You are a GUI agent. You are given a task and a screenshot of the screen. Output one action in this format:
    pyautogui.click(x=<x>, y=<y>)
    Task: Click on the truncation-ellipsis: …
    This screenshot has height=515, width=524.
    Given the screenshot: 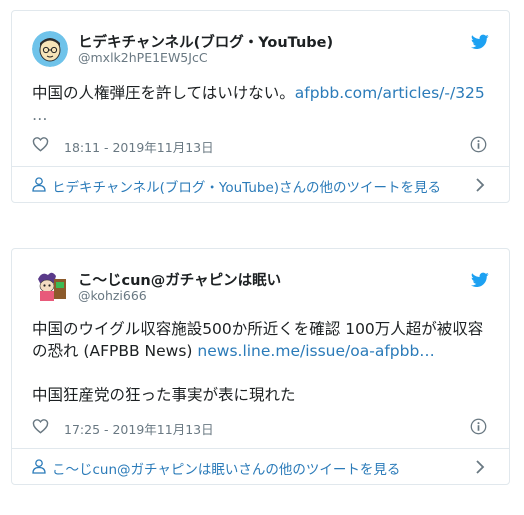 What is the action you would take?
    pyautogui.click(x=40, y=115)
    